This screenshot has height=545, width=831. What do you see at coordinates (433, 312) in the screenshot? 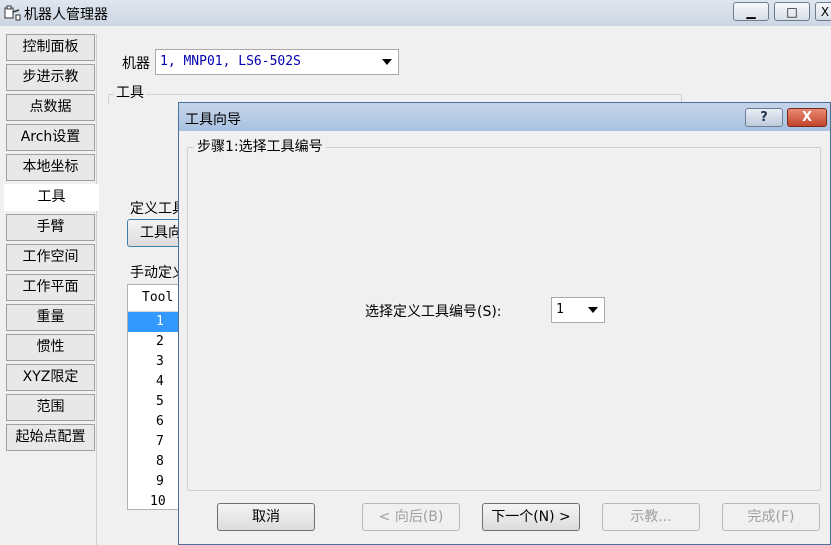
I see `select-tool-number-label: 选择定义工具编号(S):` at bounding box center [433, 312].